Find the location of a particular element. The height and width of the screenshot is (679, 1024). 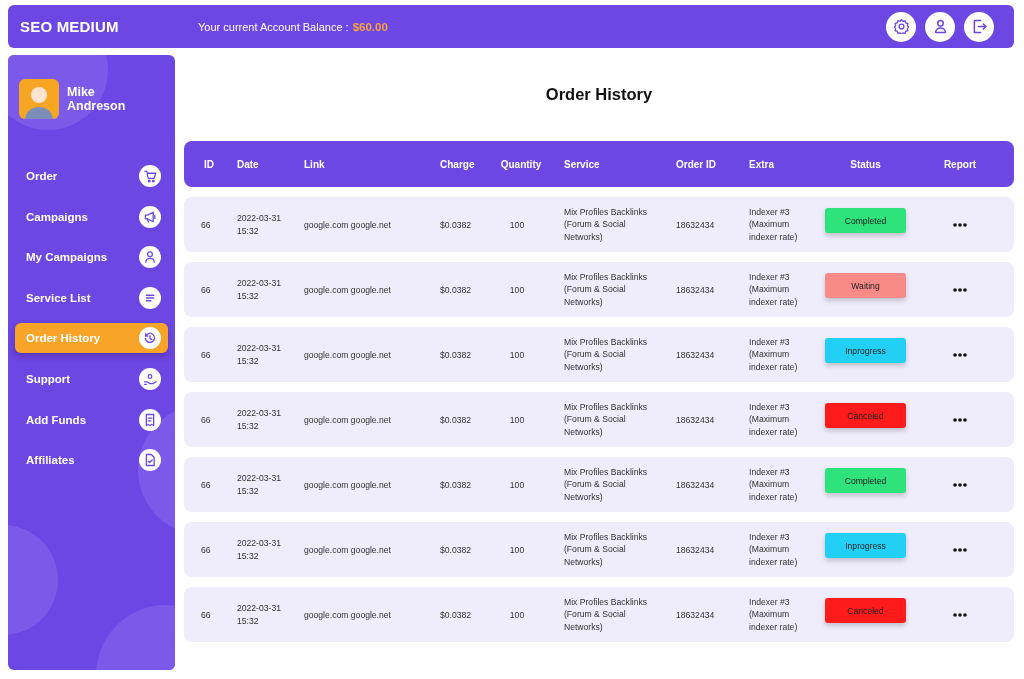

column-header: Service is located at coordinates (582, 164).